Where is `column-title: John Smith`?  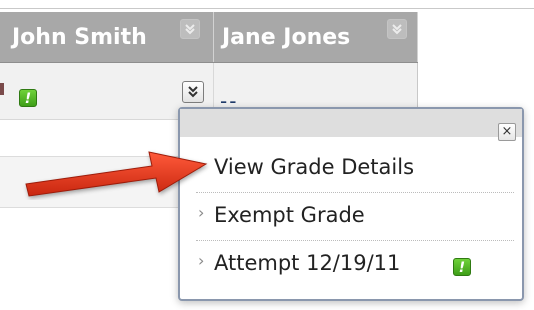 column-title: John Smith is located at coordinates (79, 37).